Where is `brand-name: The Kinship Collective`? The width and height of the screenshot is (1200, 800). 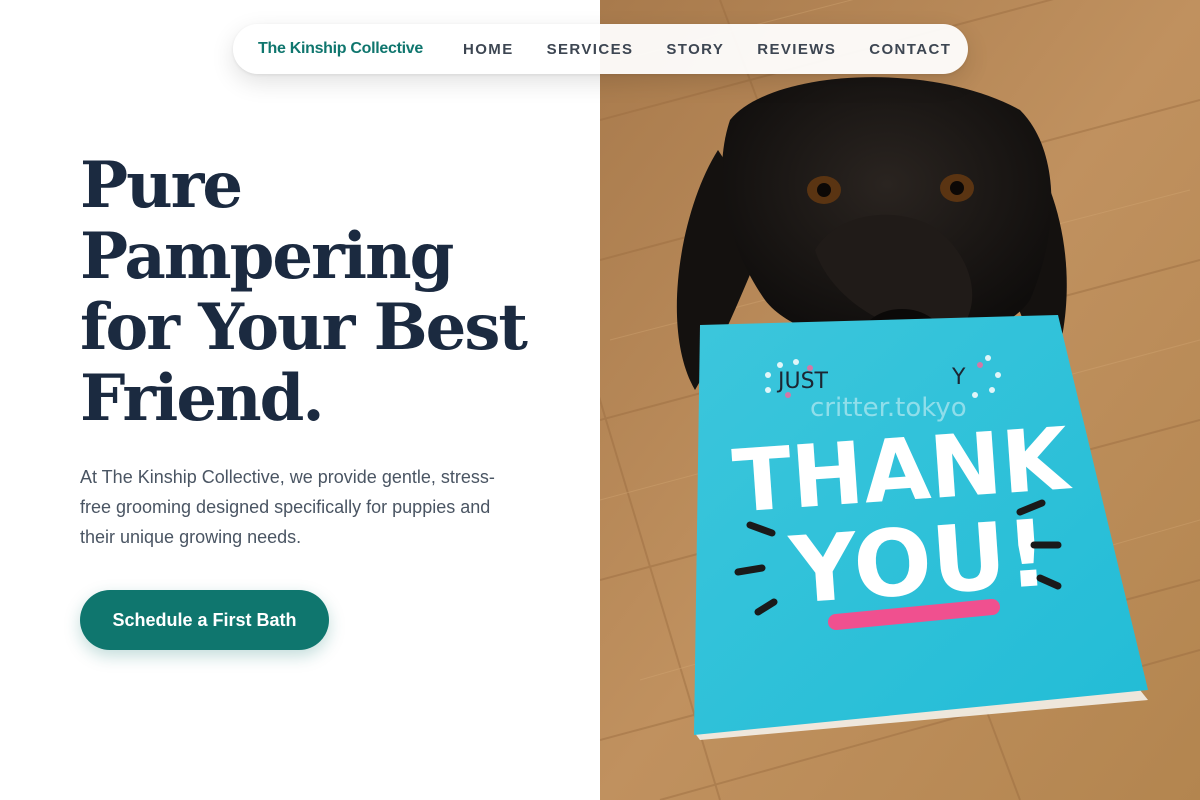
brand-name: The Kinship Collective is located at coordinates (340, 49).